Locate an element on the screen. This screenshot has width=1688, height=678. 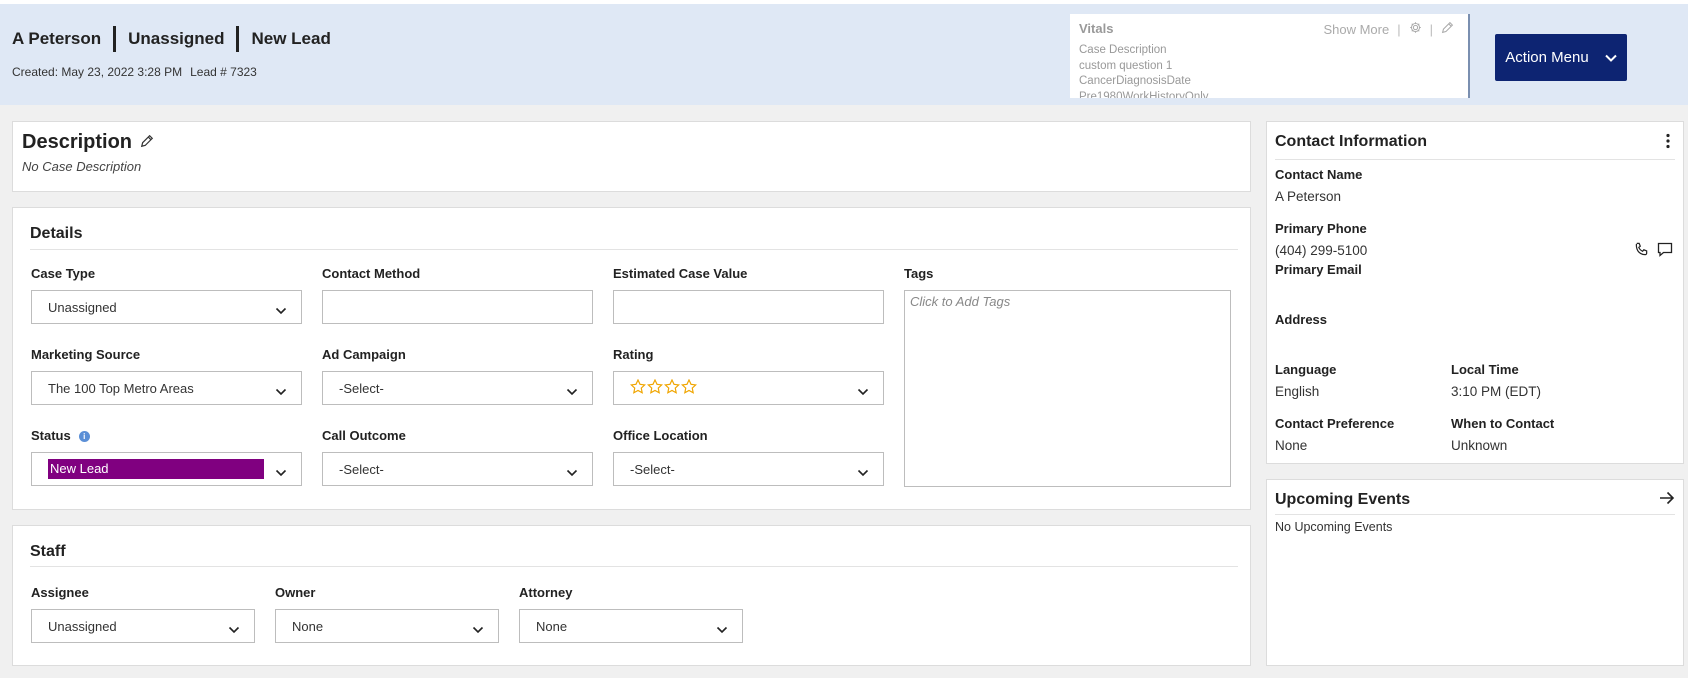
vitals-item: CancerDiagnosisDate is located at coordinates (1135, 81).